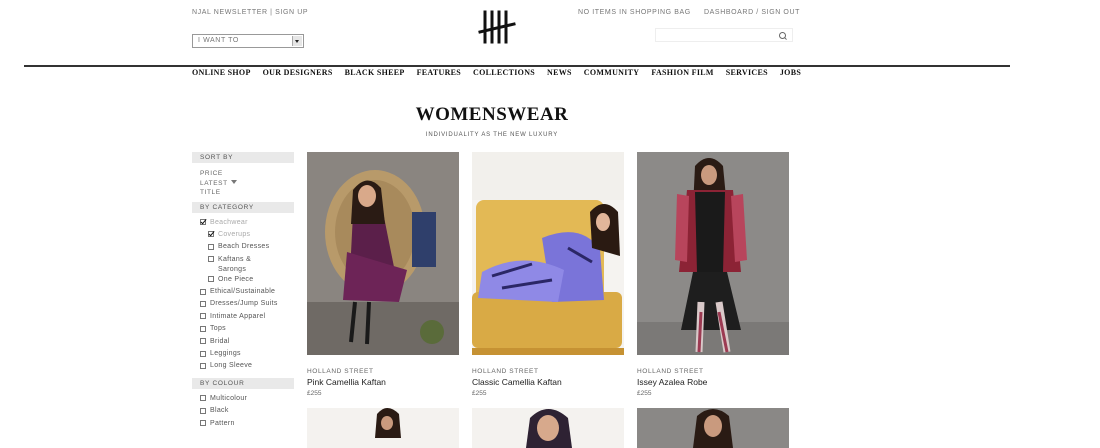 The height and width of the screenshot is (448, 1100). Describe the element at coordinates (298, 74) in the screenshot. I see `nav-our-designers: OUR DESIGNERS` at that location.